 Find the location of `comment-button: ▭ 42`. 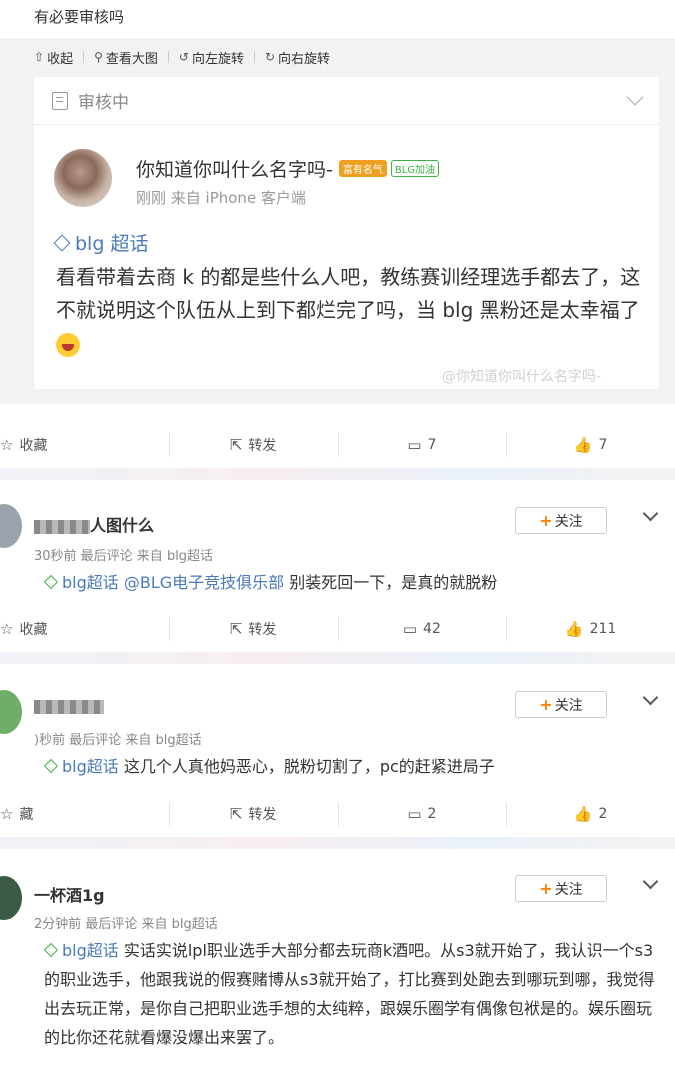

comment-button: ▭ 42 is located at coordinates (422, 629).